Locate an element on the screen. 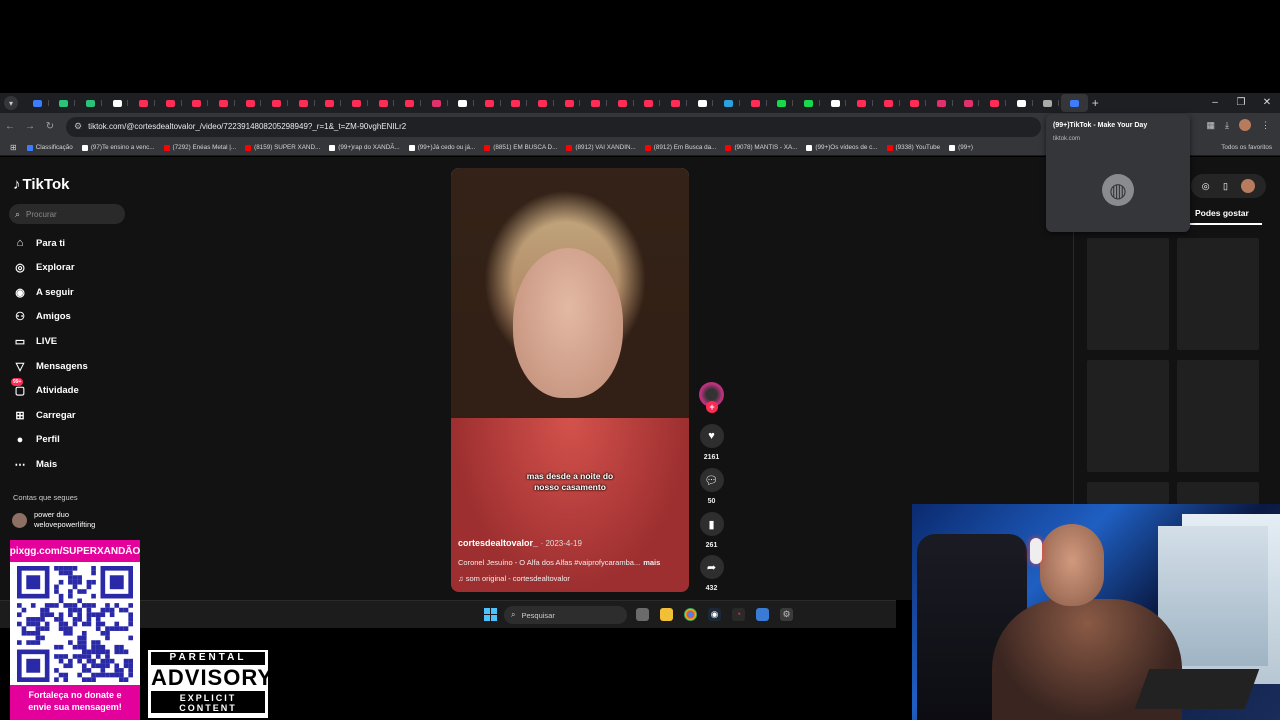 The width and height of the screenshot is (1280, 720). video-author: cortesdealtovalor_ · 2023-4-19 is located at coordinates (520, 543).